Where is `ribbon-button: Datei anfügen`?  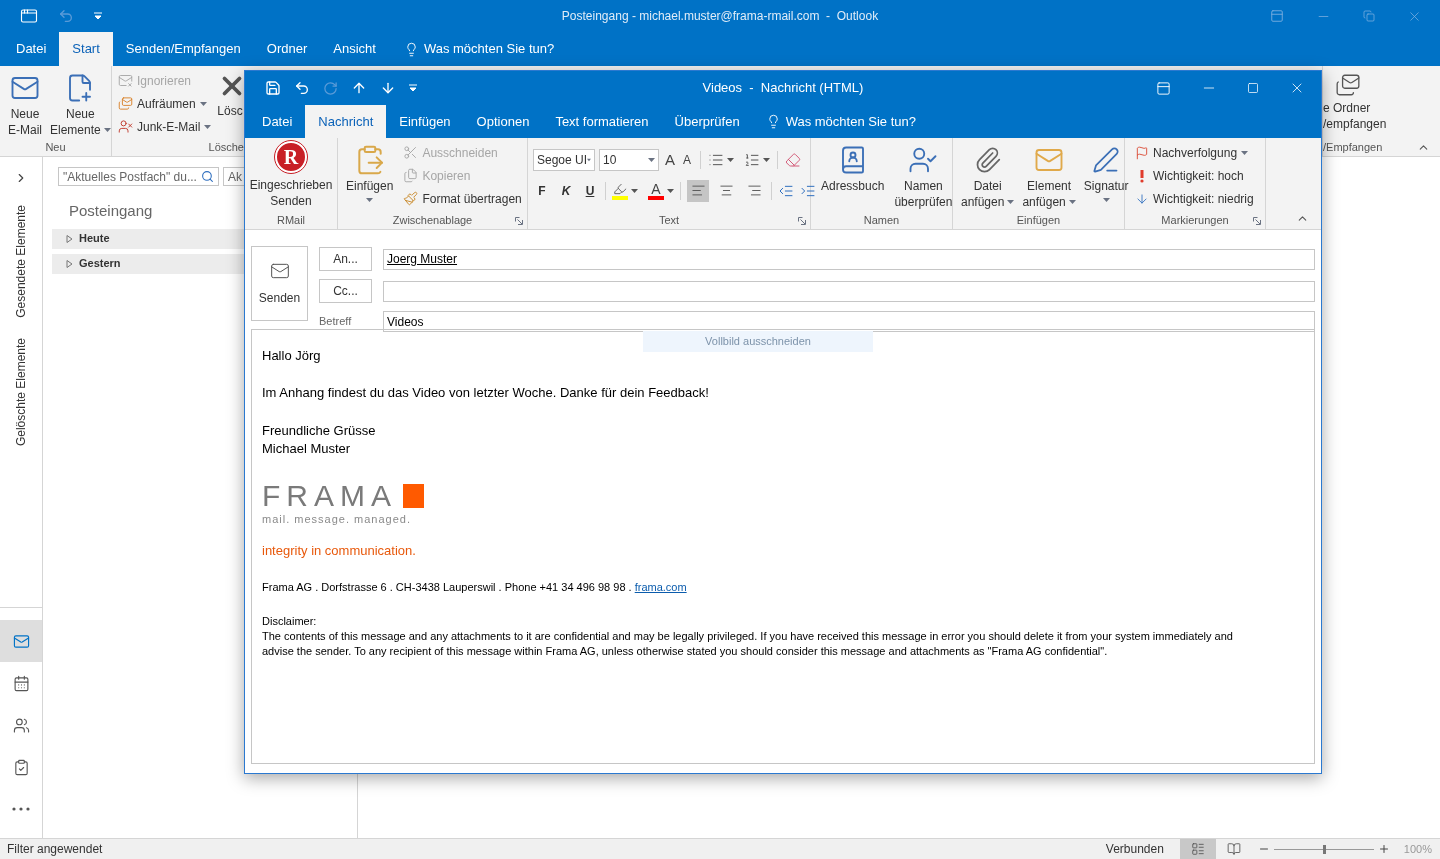 ribbon-button: Datei anfügen is located at coordinates (988, 175).